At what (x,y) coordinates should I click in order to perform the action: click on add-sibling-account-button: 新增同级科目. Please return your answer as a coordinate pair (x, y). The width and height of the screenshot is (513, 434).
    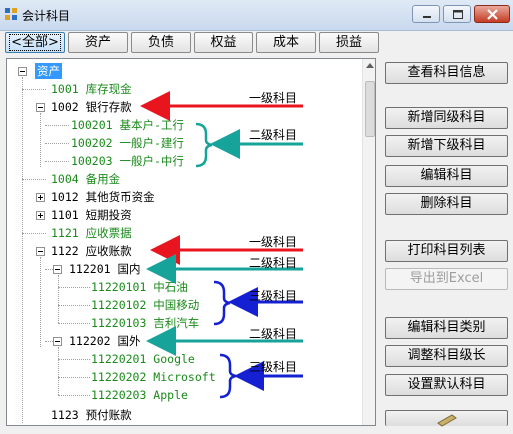
    Looking at the image, I should click on (446, 118).